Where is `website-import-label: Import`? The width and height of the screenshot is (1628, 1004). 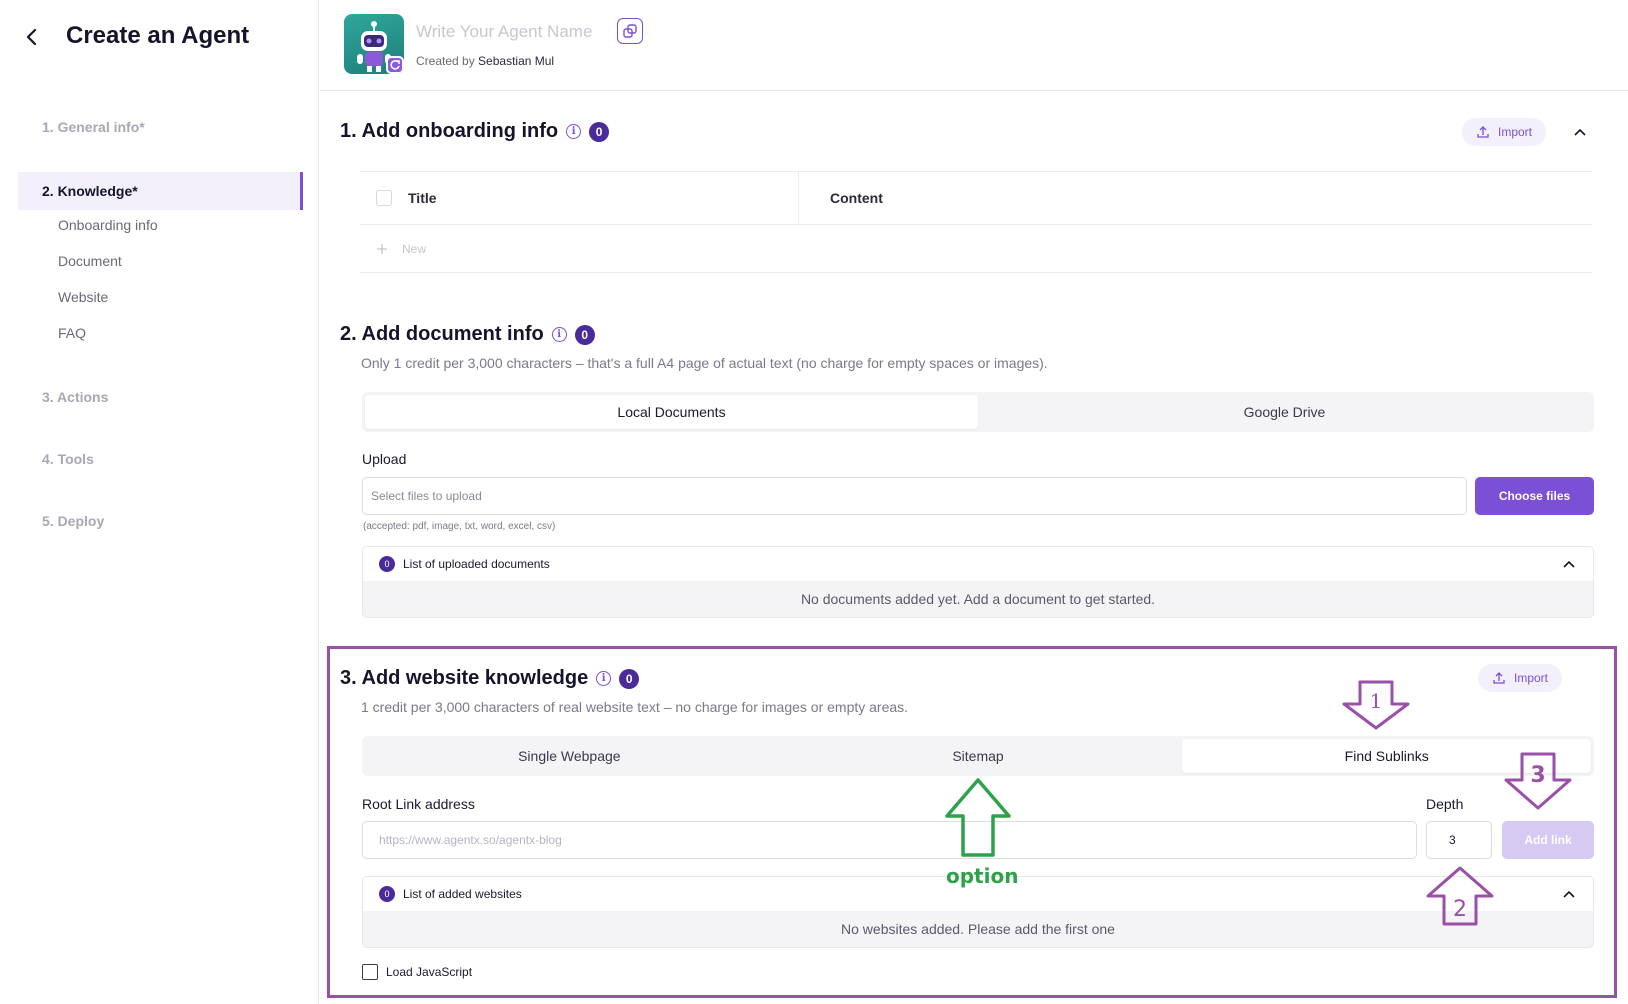 website-import-label: Import is located at coordinates (1531, 678).